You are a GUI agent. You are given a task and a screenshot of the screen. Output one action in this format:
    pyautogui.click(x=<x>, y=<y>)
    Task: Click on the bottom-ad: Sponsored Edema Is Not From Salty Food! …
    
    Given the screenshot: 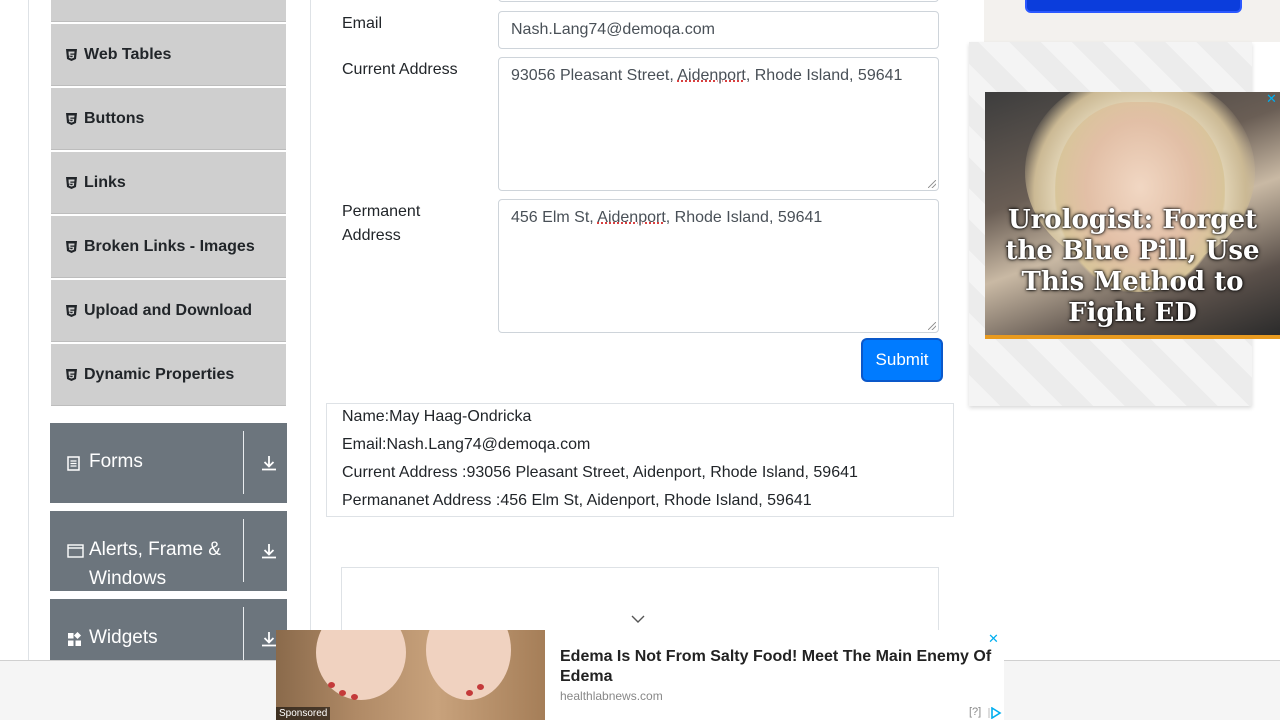 What is the action you would take?
    pyautogui.click(x=640, y=675)
    